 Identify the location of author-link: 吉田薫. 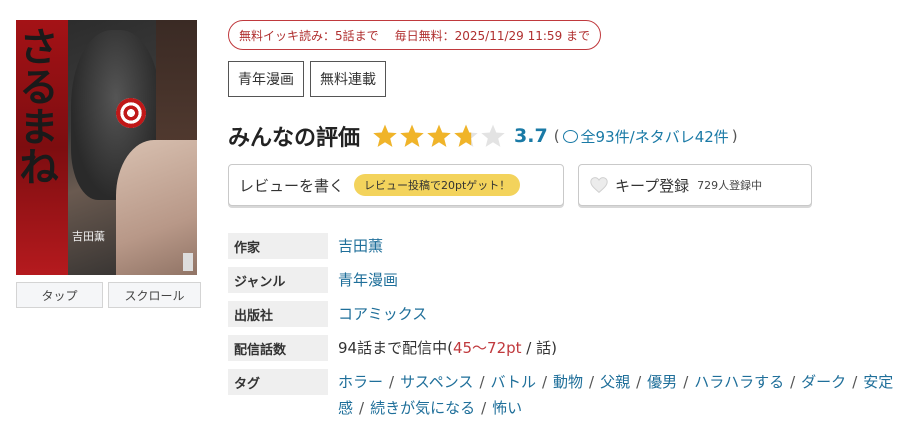
(360, 246).